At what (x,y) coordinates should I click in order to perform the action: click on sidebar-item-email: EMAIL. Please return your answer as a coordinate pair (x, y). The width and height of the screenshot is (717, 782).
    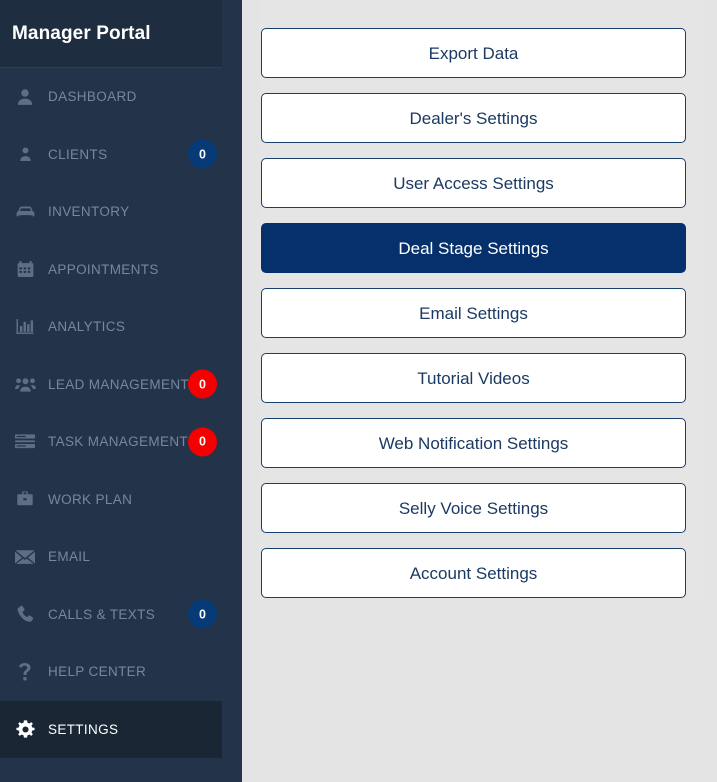
    Looking at the image, I should click on (111, 557).